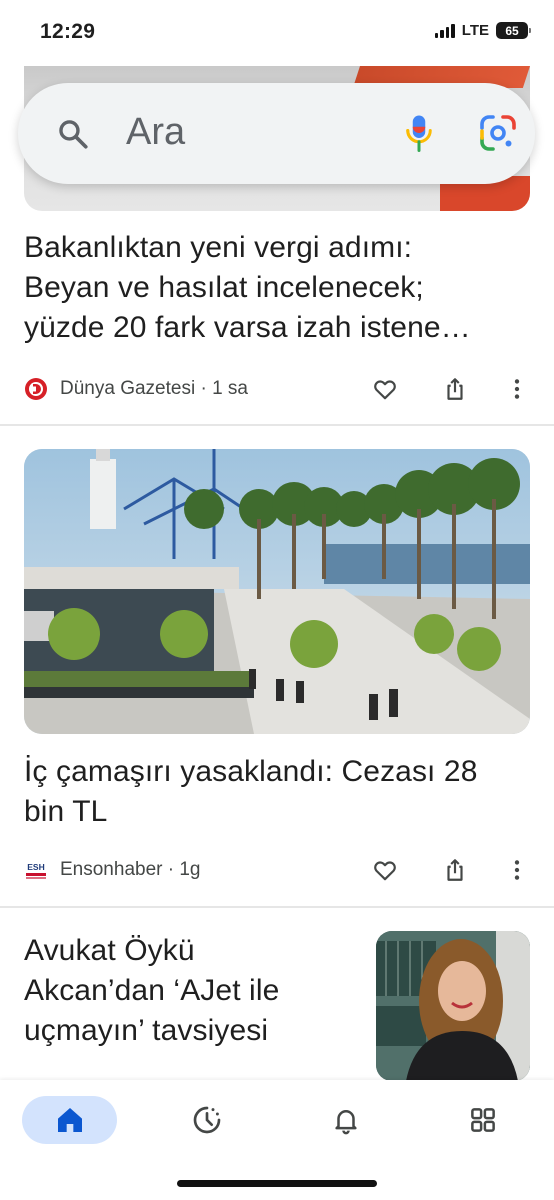 Image resolution: width=554 pixels, height=1200 pixels. I want to click on network-type: LTE, so click(475, 30).